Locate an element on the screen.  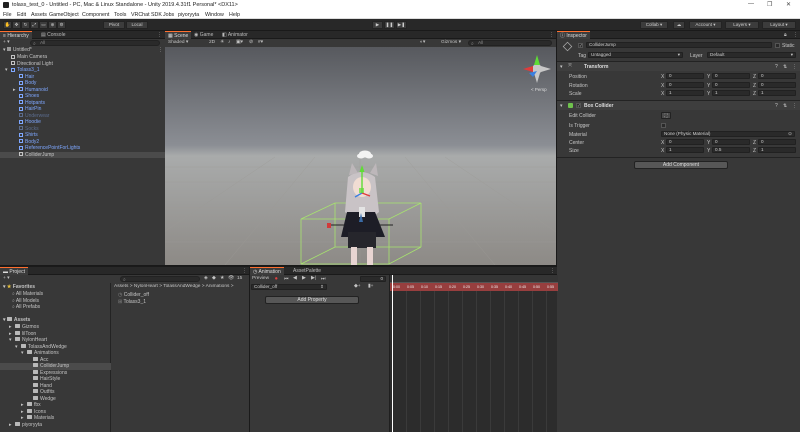
hidden-objects-icon: ⊘ is located at coordinates (251, 42).